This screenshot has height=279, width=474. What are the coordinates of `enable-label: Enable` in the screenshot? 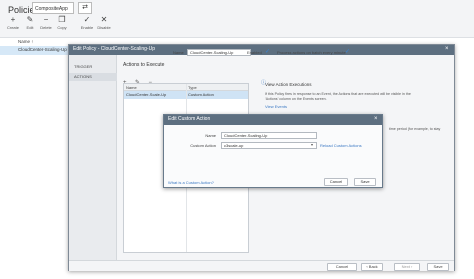 It's located at (87, 27).